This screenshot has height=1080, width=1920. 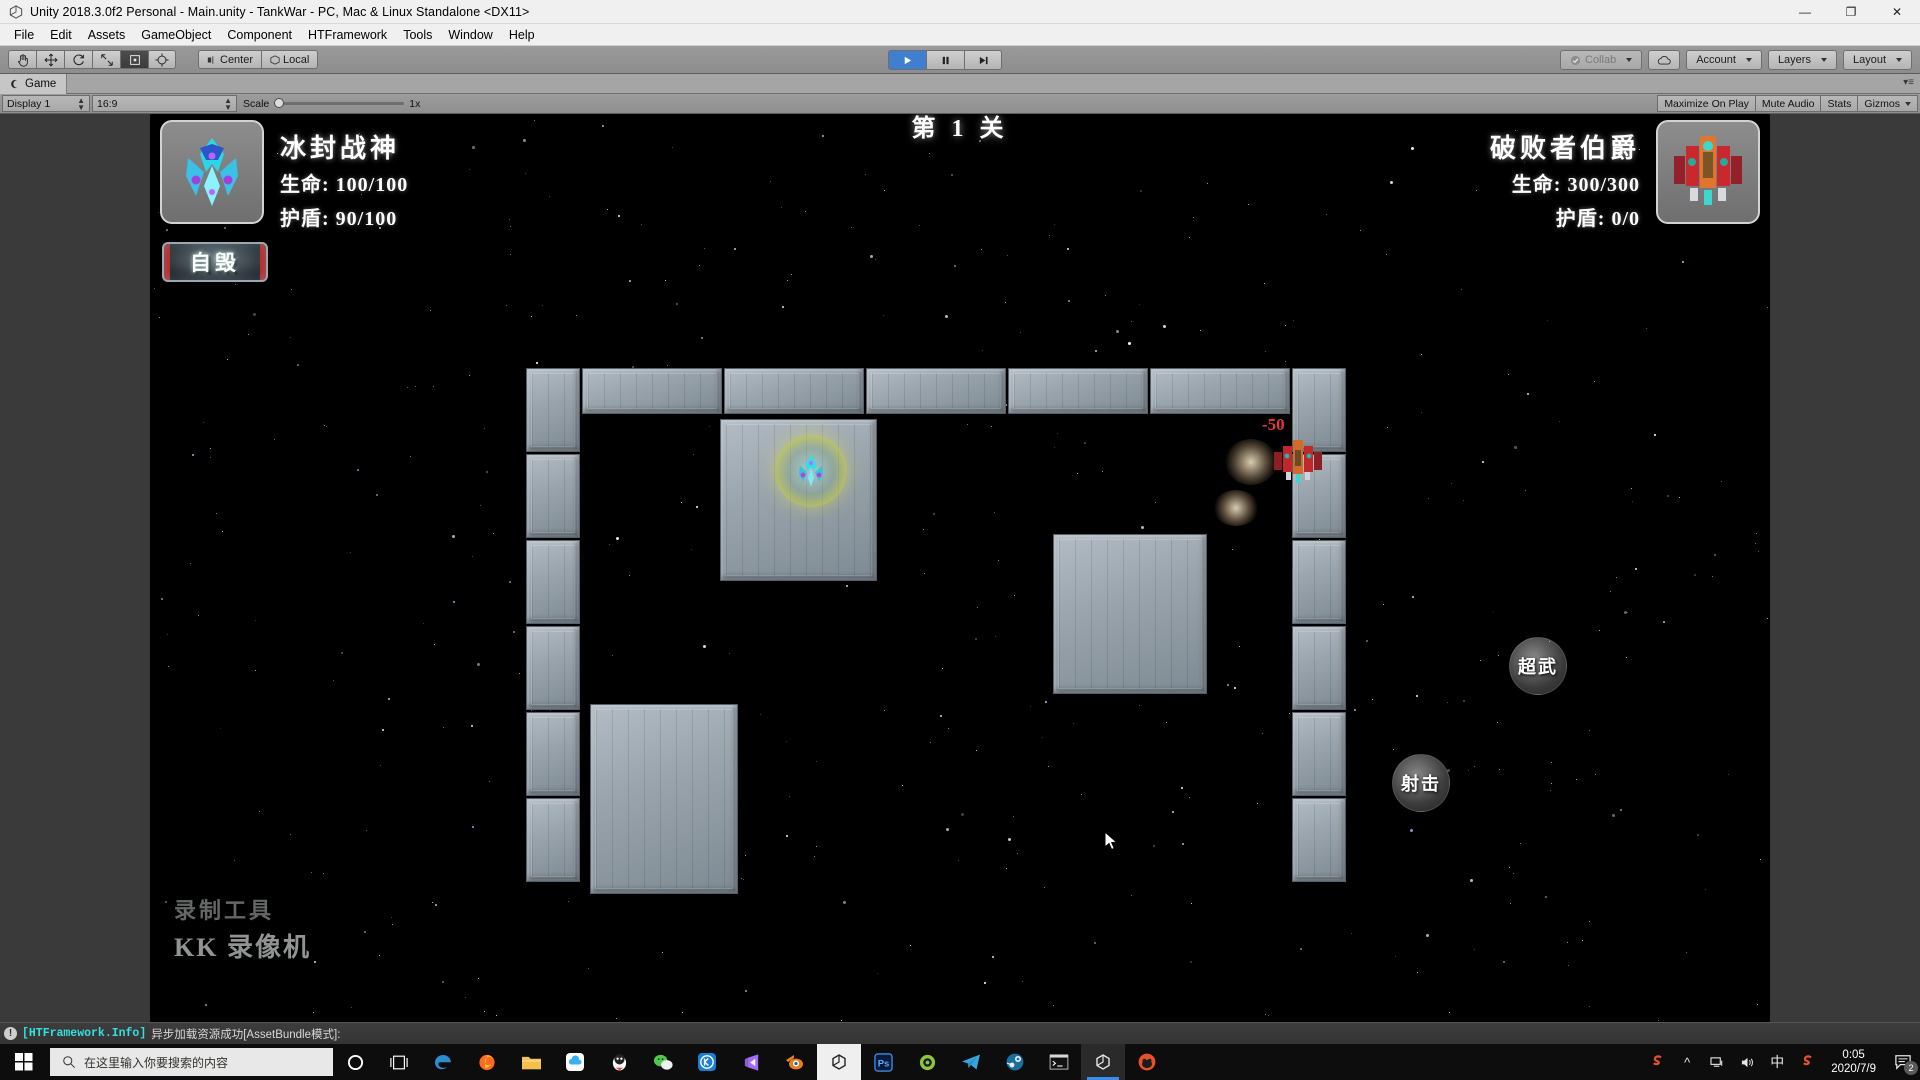 I want to click on player-ship, so click(x=811, y=471).